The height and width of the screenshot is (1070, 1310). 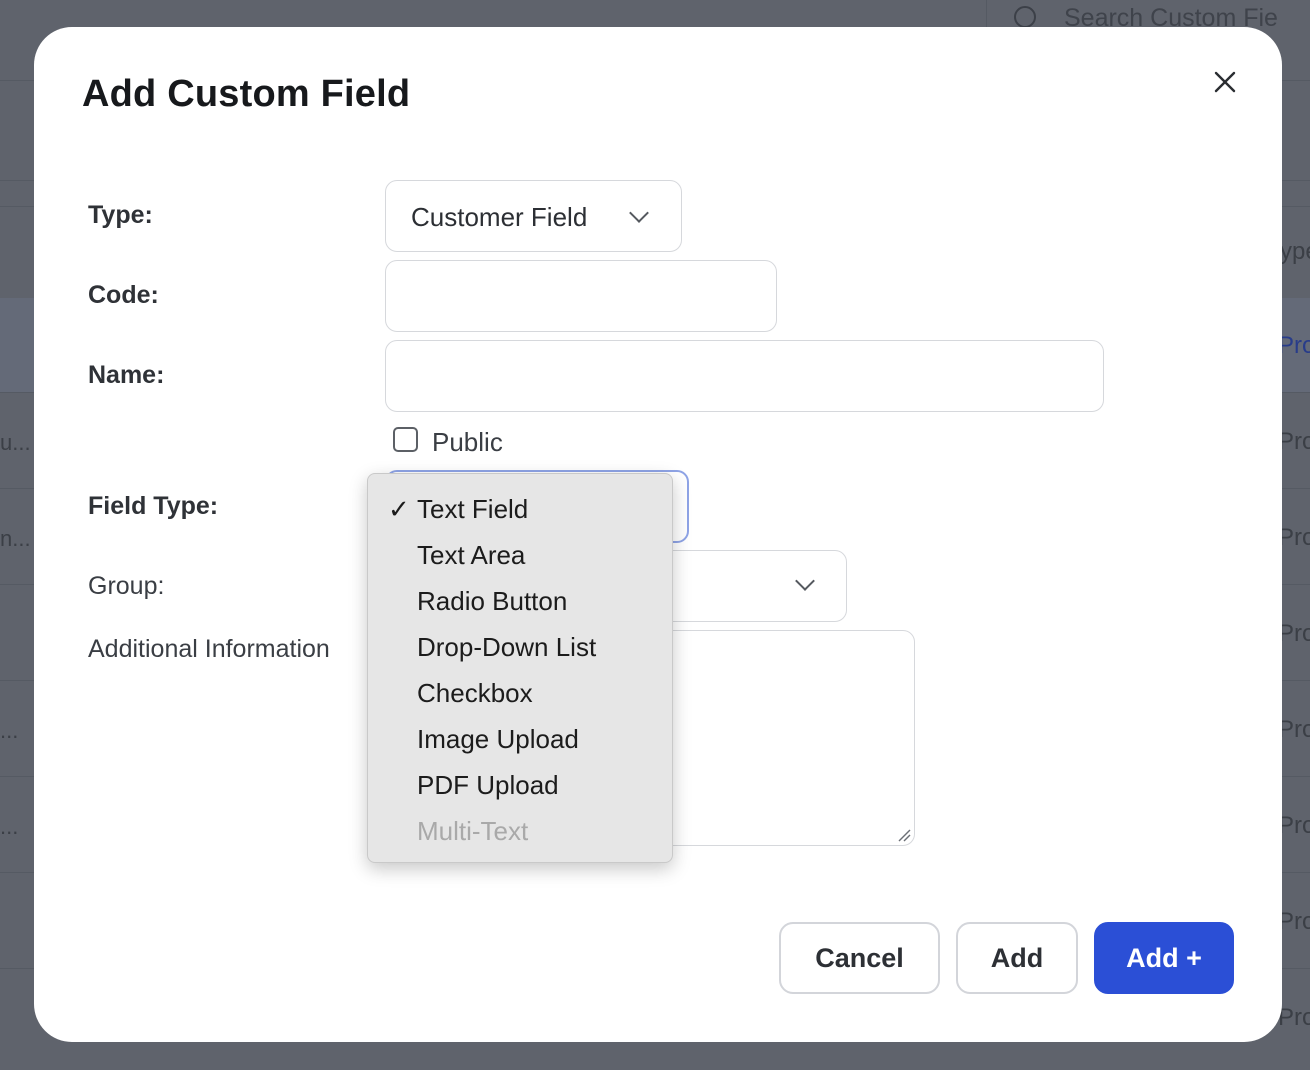 I want to click on type-label: Type:, so click(x=120, y=215).